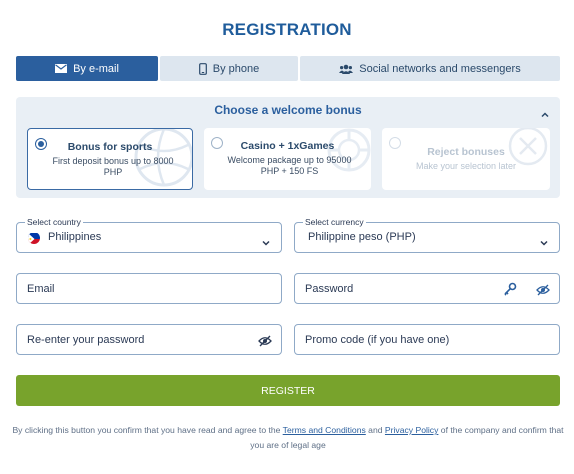 The height and width of the screenshot is (474, 574). I want to click on bonus-option-reject: Reject bonuses Make your selection later, so click(466, 159).